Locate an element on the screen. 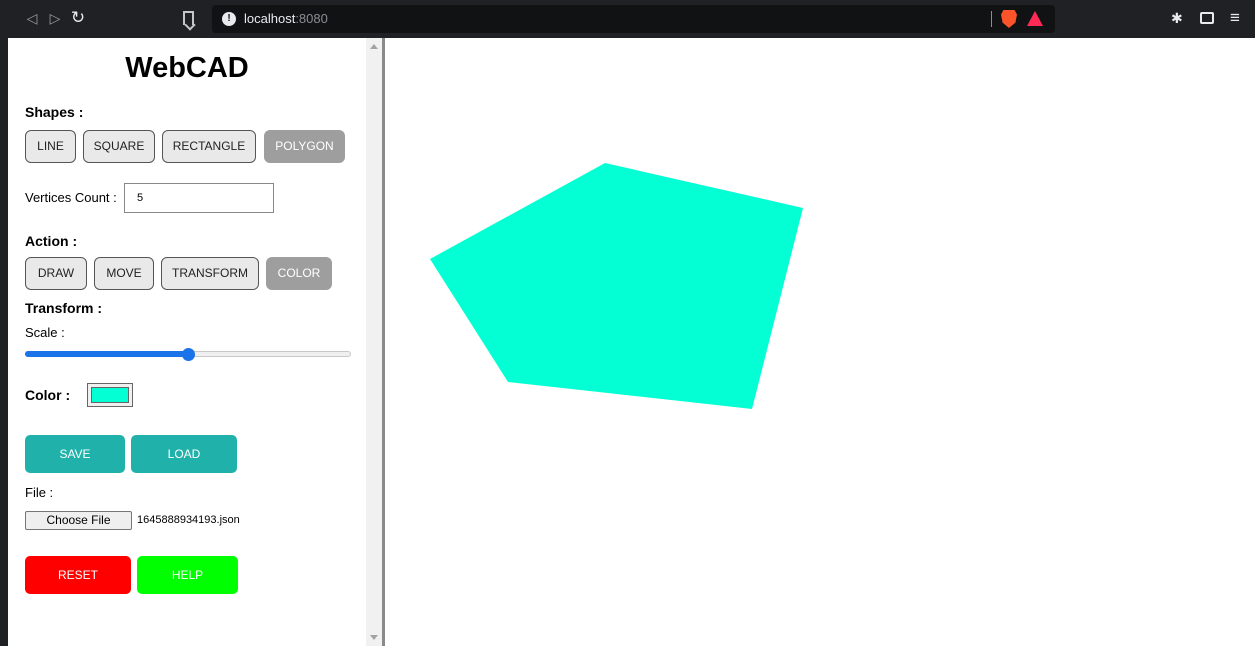 The width and height of the screenshot is (1255, 646). url-text: localhost:8080 is located at coordinates (286, 18).